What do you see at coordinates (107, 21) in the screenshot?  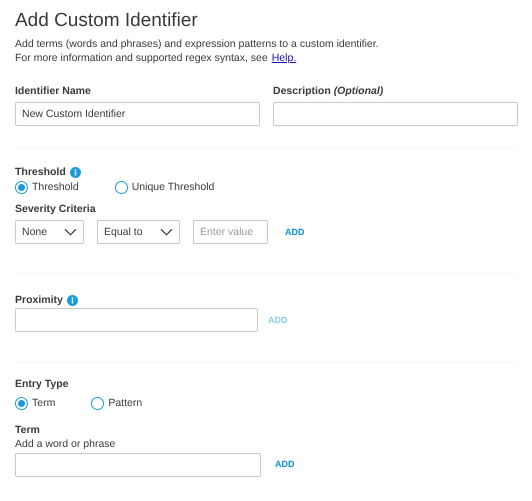 I see `page-title: Add Custom Identifier` at bounding box center [107, 21].